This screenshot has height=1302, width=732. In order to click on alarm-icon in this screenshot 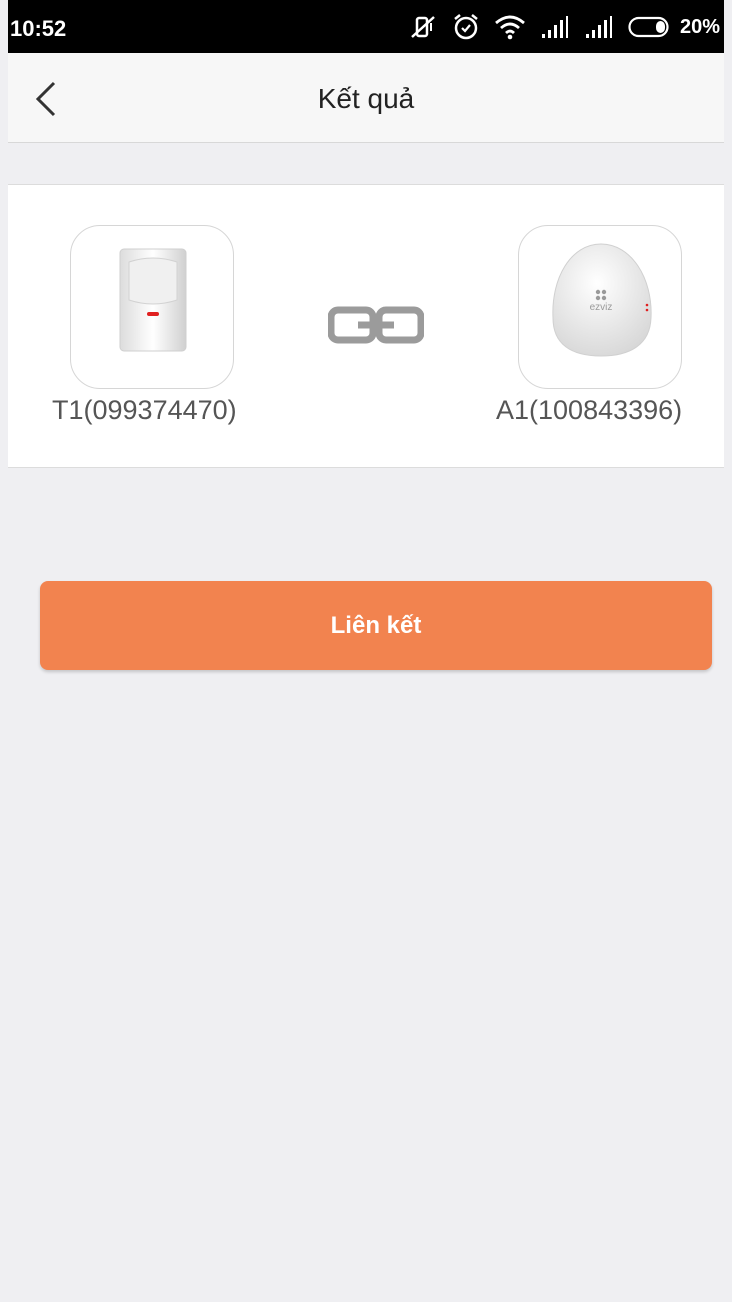, I will do `click(466, 27)`.